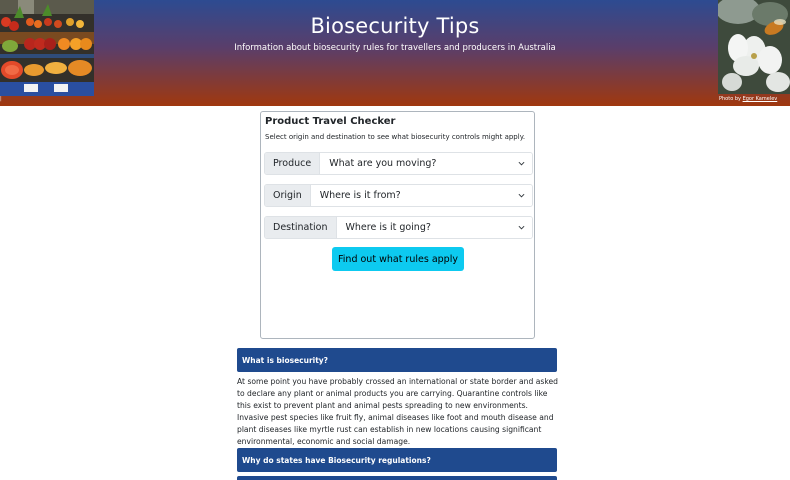 The width and height of the screenshot is (790, 480). What do you see at coordinates (760, 99) in the screenshot?
I see `photo-credit-link: Egor Kamelev` at bounding box center [760, 99].